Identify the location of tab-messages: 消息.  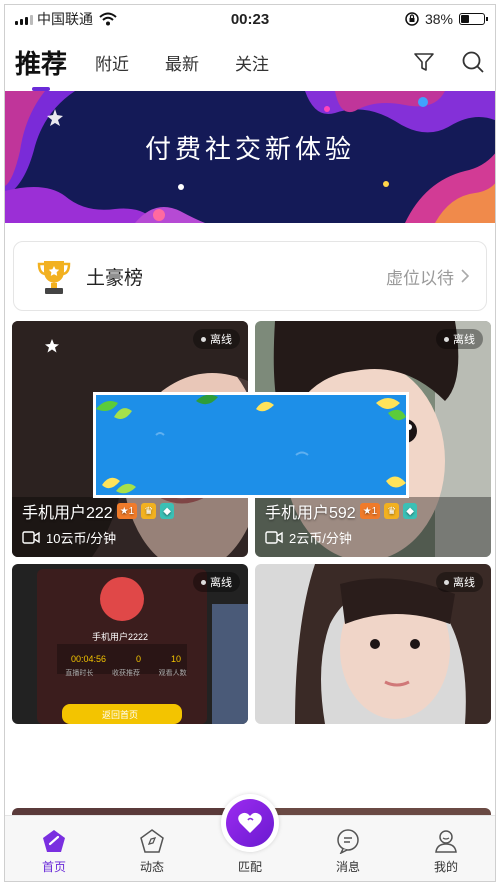
(348, 848).